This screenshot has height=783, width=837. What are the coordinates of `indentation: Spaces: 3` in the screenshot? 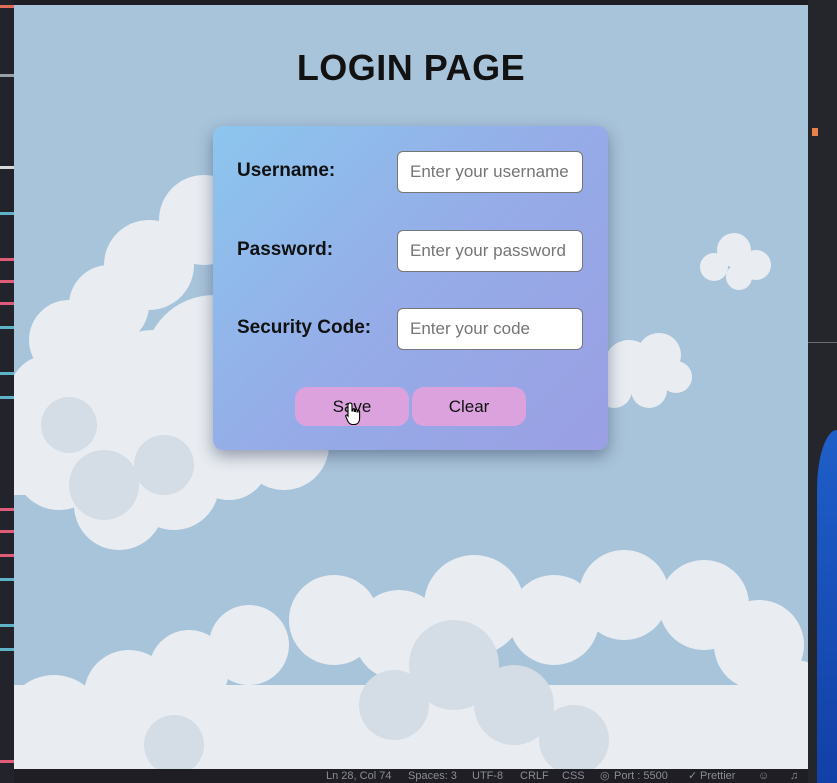 It's located at (432, 776).